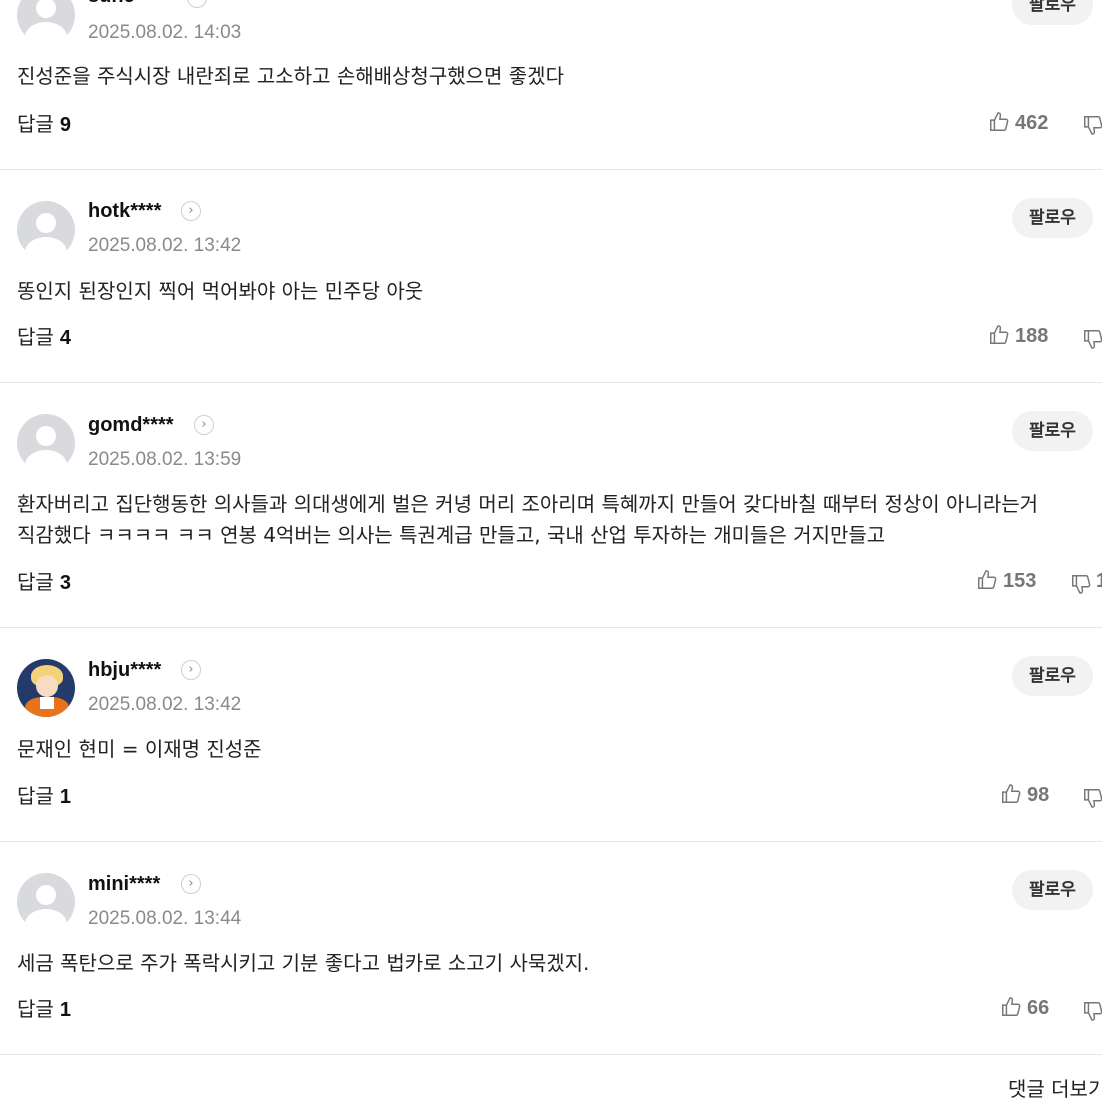 This screenshot has width=1102, height=1102. Describe the element at coordinates (124, 670) in the screenshot. I see `nickname: hbju****` at that location.